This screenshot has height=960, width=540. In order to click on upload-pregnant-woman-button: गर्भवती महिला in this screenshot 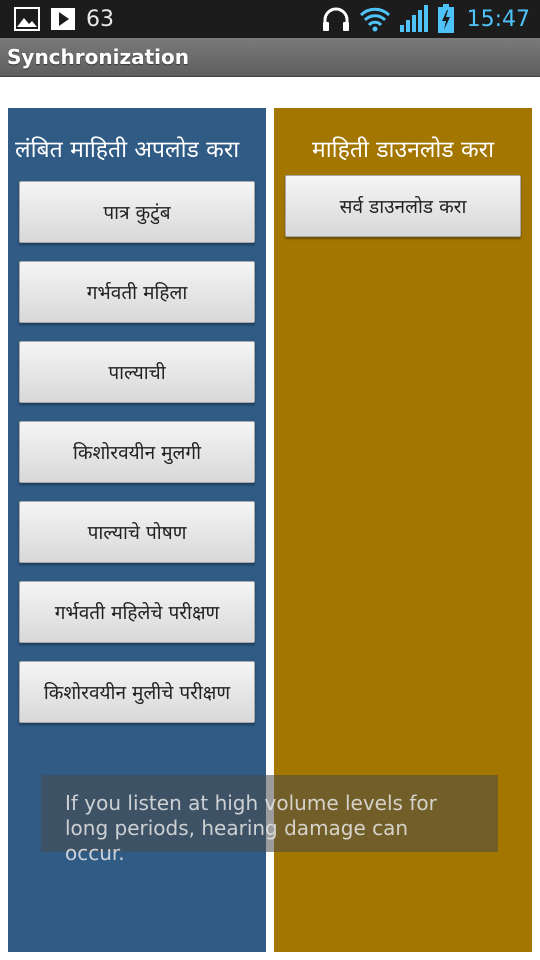, I will do `click(137, 292)`.